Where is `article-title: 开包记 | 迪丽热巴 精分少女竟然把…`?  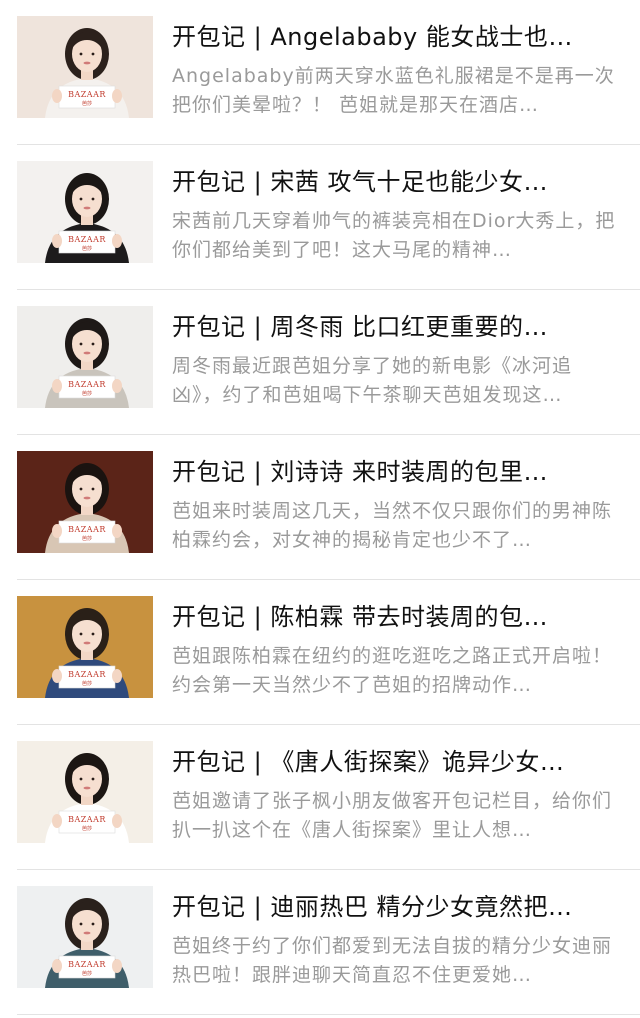 article-title: 开包记 | 迪丽热巴 精分少女竟然把… is located at coordinates (396, 907).